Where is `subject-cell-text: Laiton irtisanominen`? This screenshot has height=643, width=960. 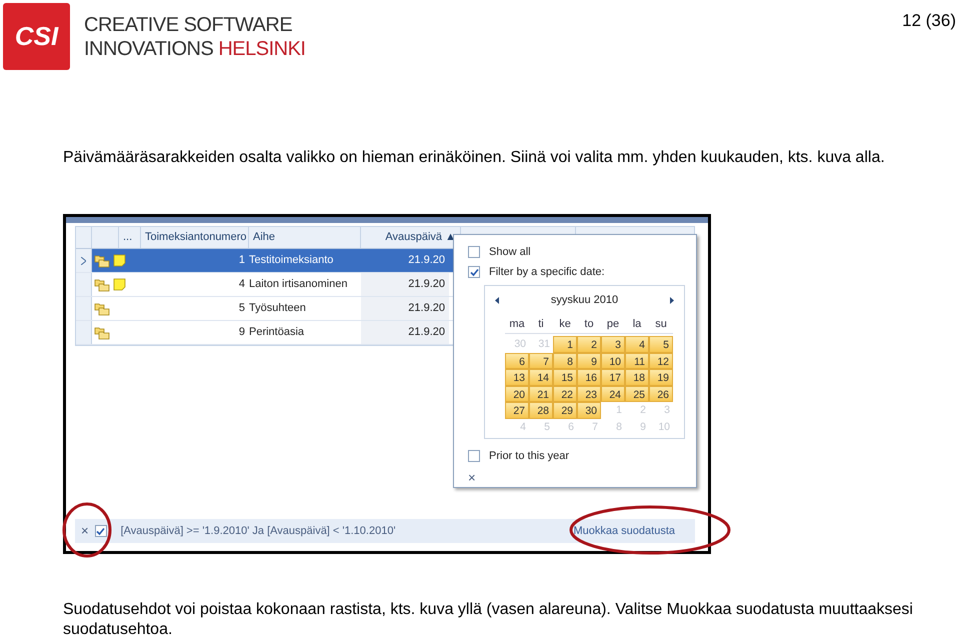
subject-cell-text: Laiton irtisanominen is located at coordinates (298, 284).